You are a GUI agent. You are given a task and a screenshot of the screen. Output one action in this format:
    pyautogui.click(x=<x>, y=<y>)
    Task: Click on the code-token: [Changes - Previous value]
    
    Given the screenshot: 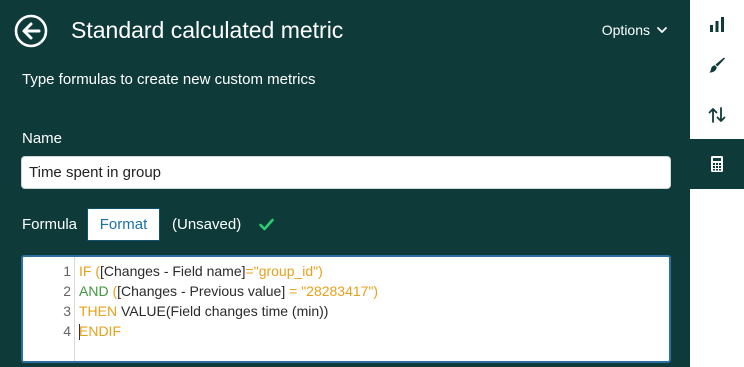 What is the action you would take?
    pyautogui.click(x=201, y=291)
    